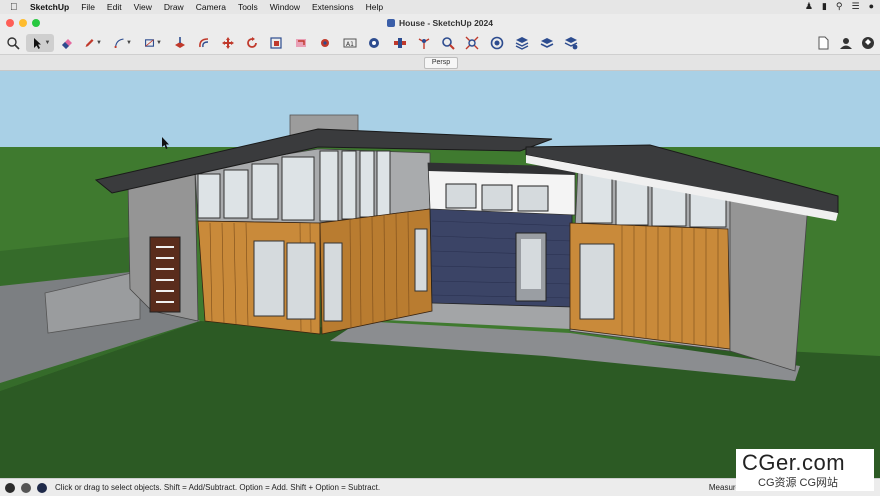 The image size is (880, 496). What do you see at coordinates (301, 43) in the screenshot?
I see `follow-me-icon` at bounding box center [301, 43].